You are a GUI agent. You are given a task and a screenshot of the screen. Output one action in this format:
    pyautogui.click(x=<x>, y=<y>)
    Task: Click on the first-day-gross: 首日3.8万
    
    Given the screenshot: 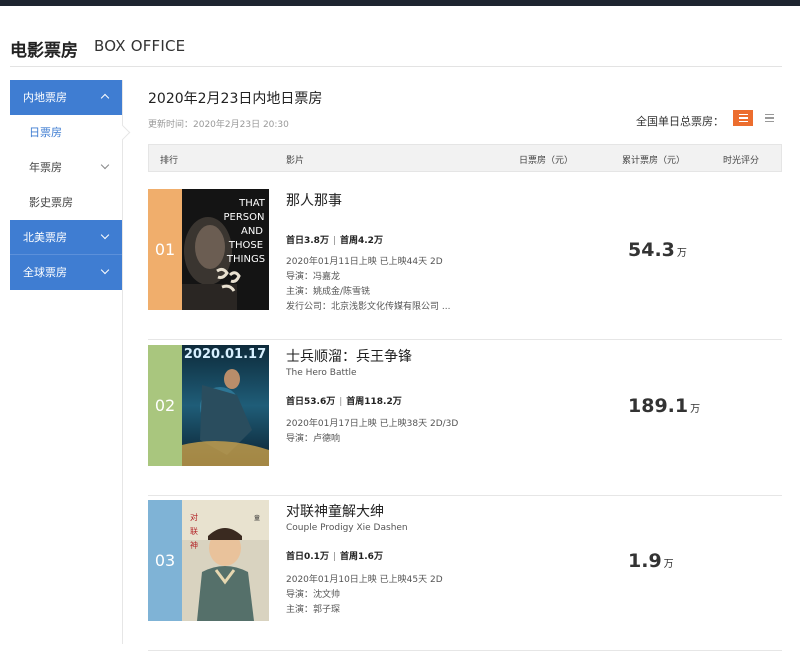 What is the action you would take?
    pyautogui.click(x=307, y=241)
    